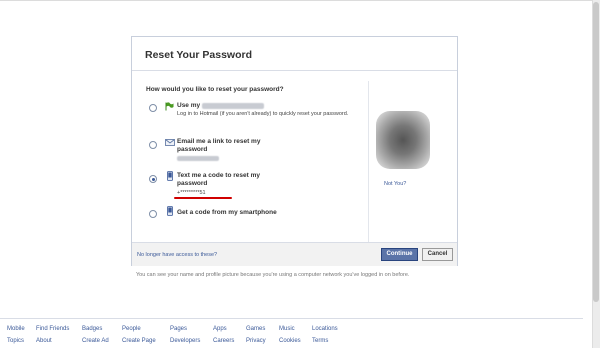 Image resolution: width=600 pixels, height=348 pixels. What do you see at coordinates (15, 341) in the screenshot?
I see `footer-link-topics: Topics` at bounding box center [15, 341].